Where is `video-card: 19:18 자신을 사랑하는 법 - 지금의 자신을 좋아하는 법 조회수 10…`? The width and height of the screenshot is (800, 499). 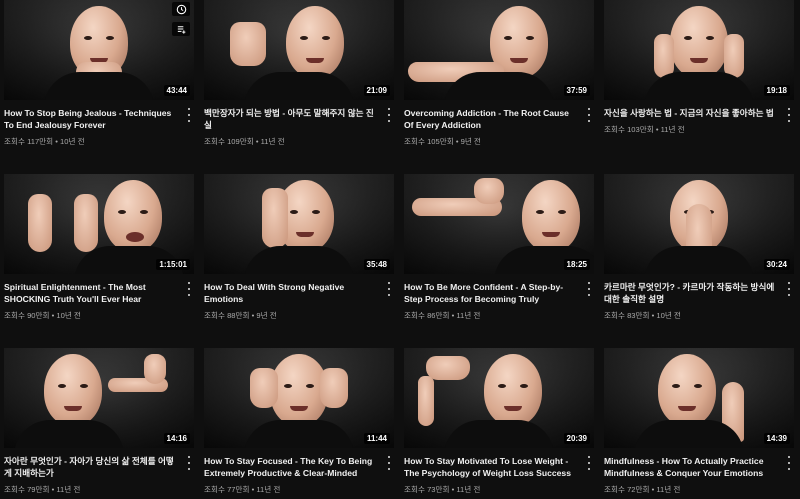
video-card: 19:18 자신을 사랑하는 법 - 지금의 자신을 좋아하는 법 조회수 10… is located at coordinates (699, 67).